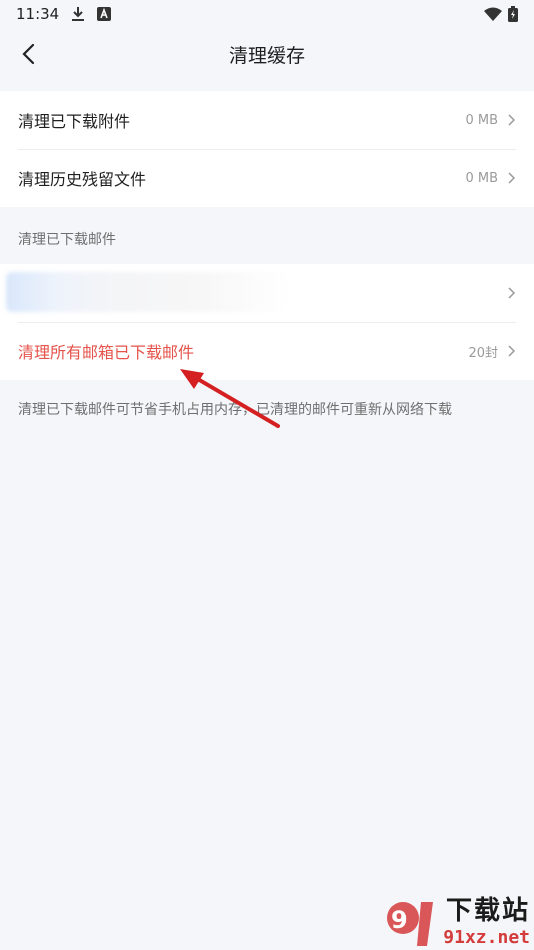  What do you see at coordinates (106, 352) in the screenshot?
I see `clear-all-mailboxes-label: 清理所有邮箱已下载邮件` at bounding box center [106, 352].